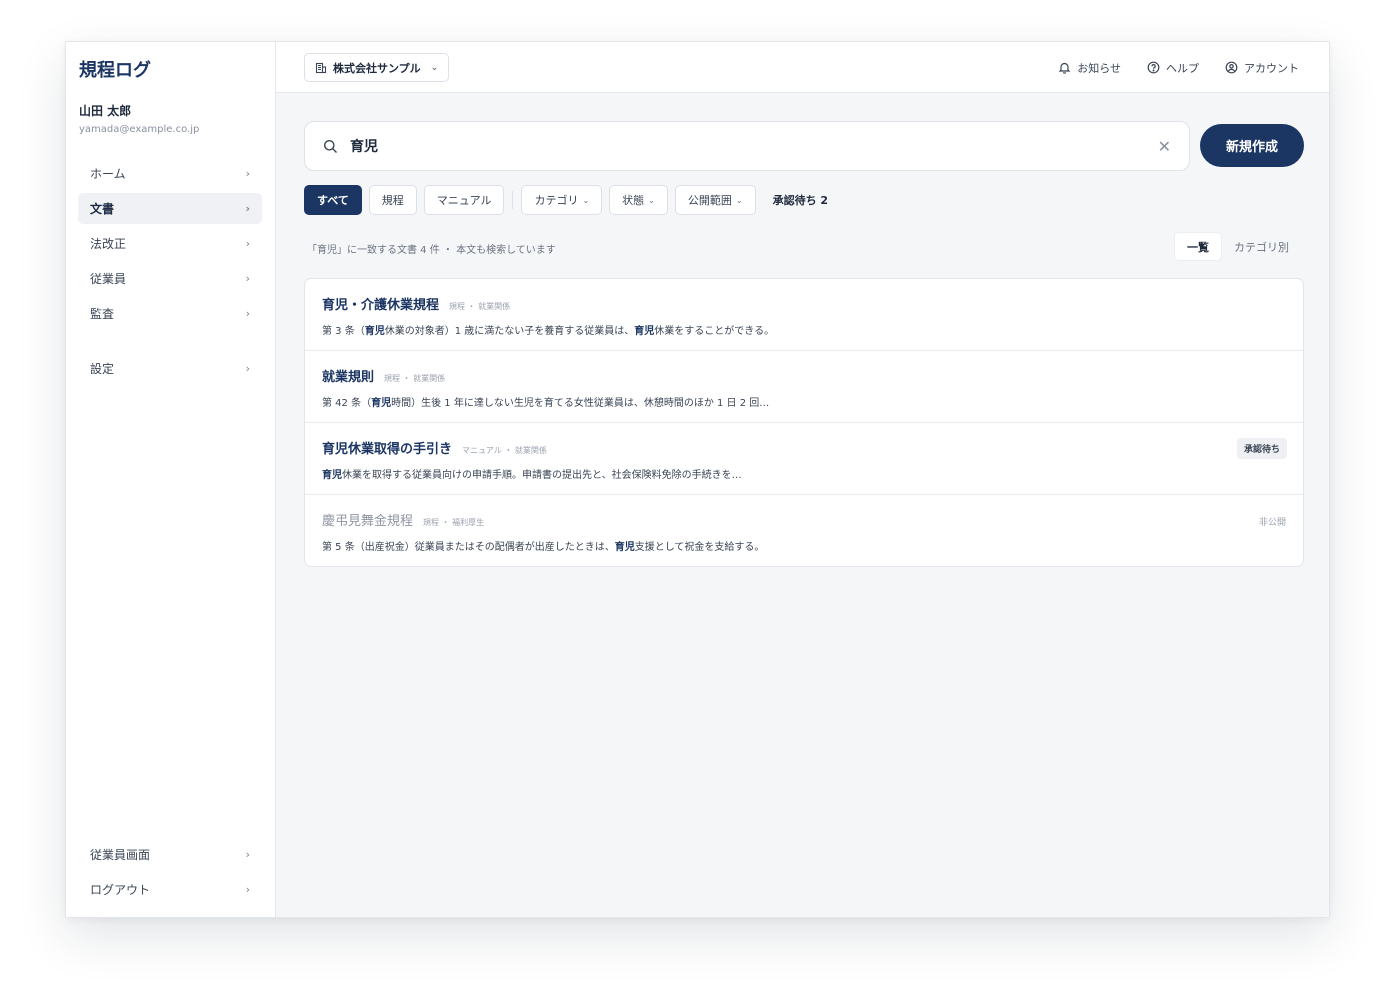 The image size is (1396, 1008). Describe the element at coordinates (170, 278) in the screenshot. I see `sidebar-item-employees: 従業員 ›` at that location.